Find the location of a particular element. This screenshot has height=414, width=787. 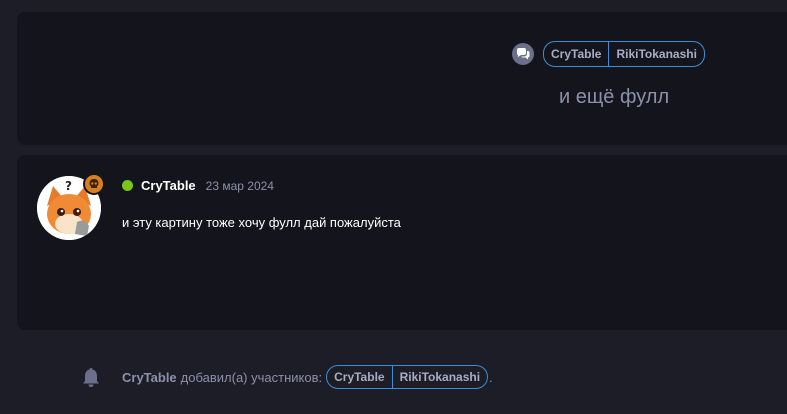

bell-icon is located at coordinates (91, 377).